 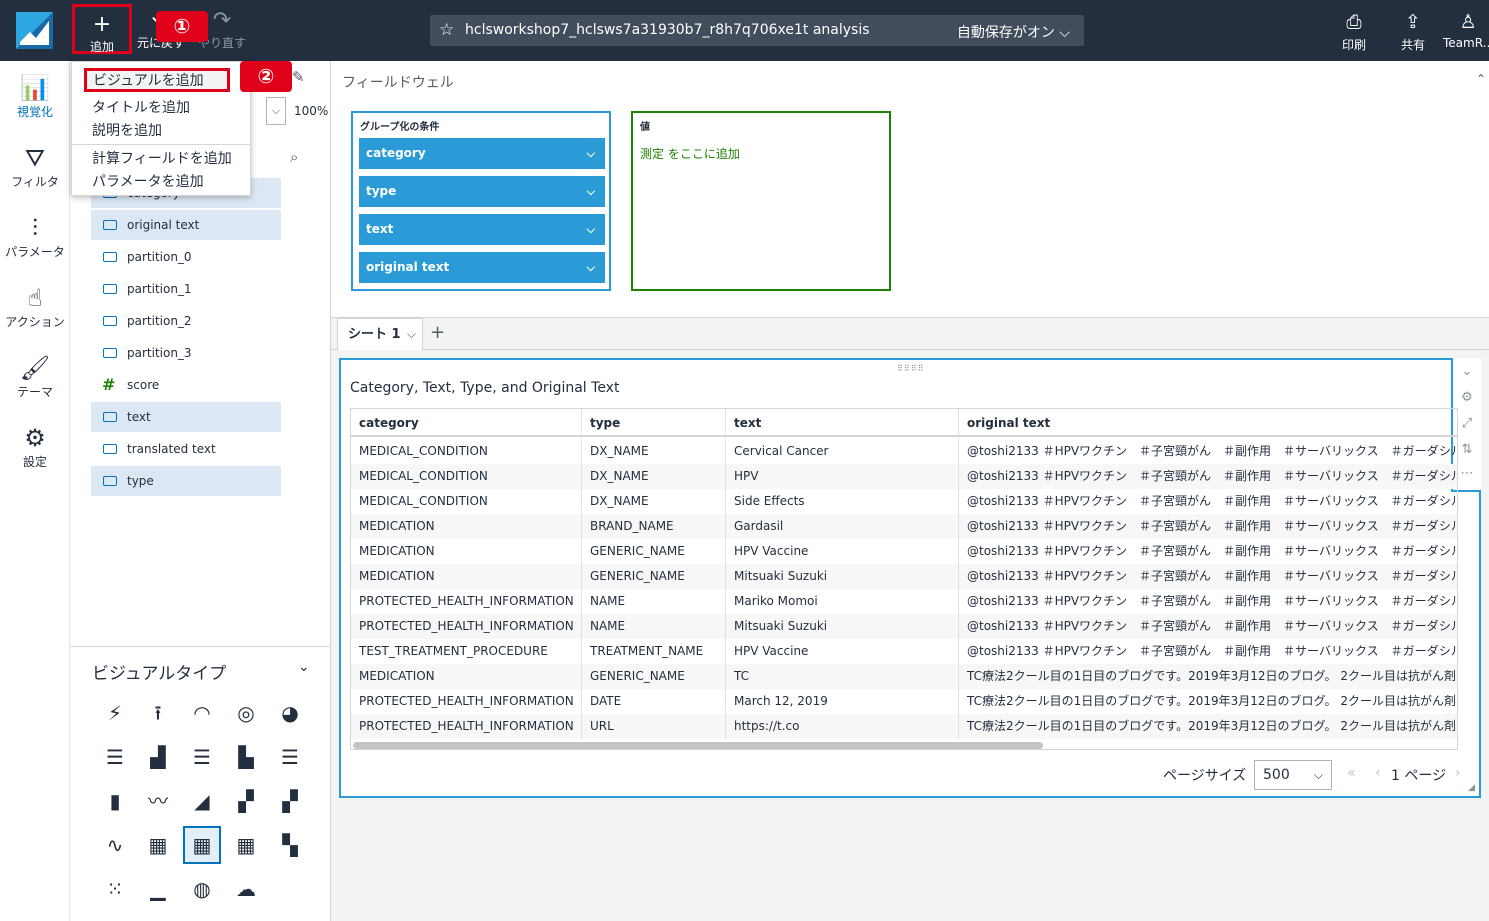 What do you see at coordinates (202, 801) in the screenshot?
I see `area-chart-icon: ◢` at bounding box center [202, 801].